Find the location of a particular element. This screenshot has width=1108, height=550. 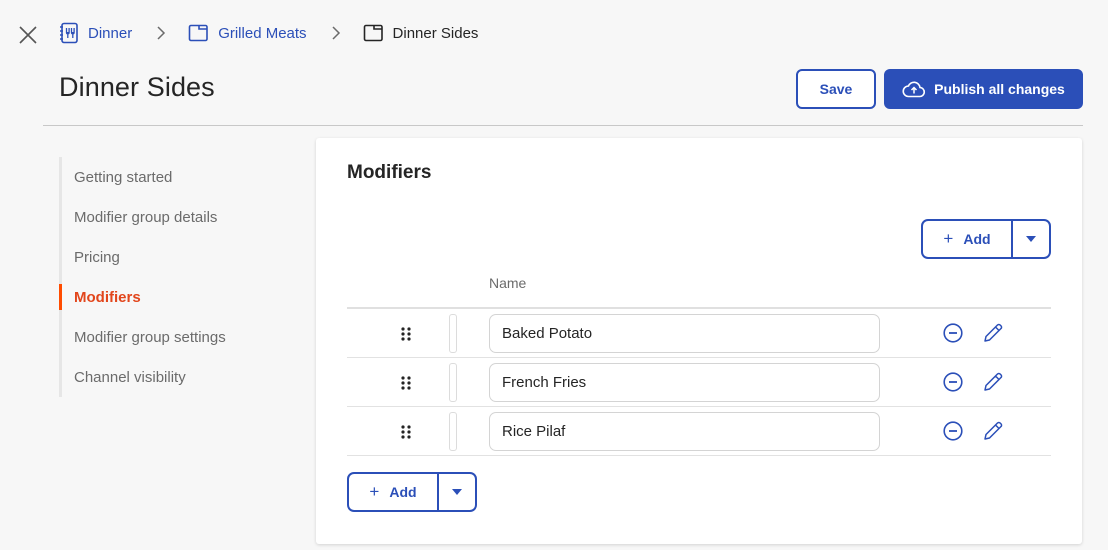

publish-label: Publish all changes is located at coordinates (999, 89).